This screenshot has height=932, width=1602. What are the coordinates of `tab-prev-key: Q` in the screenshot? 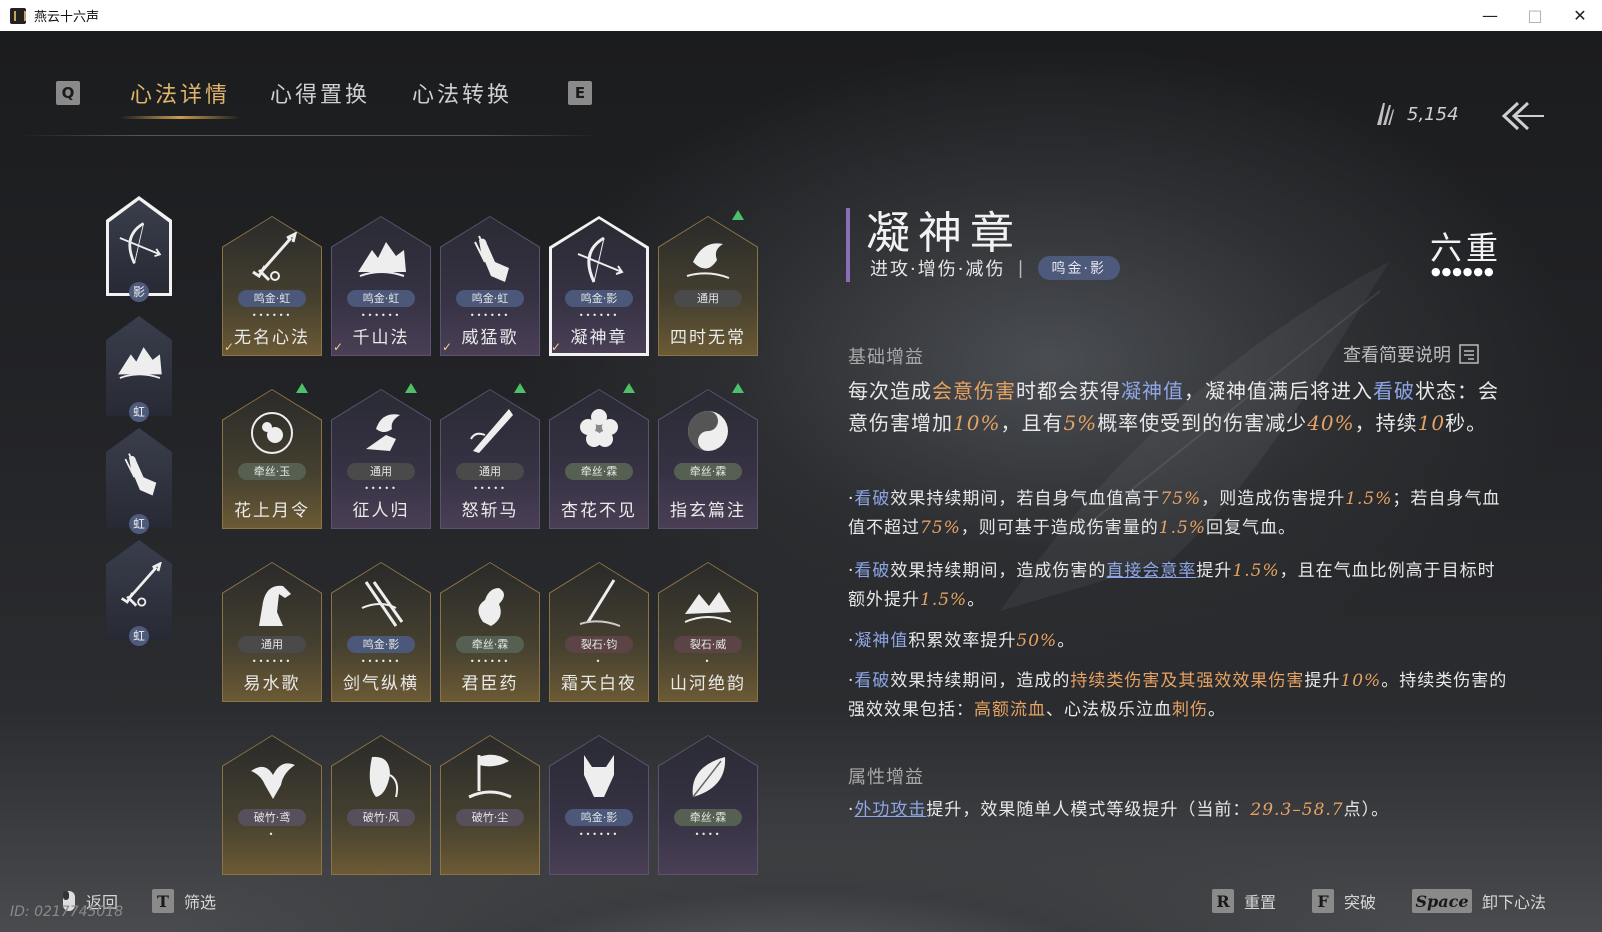 It's located at (68, 93).